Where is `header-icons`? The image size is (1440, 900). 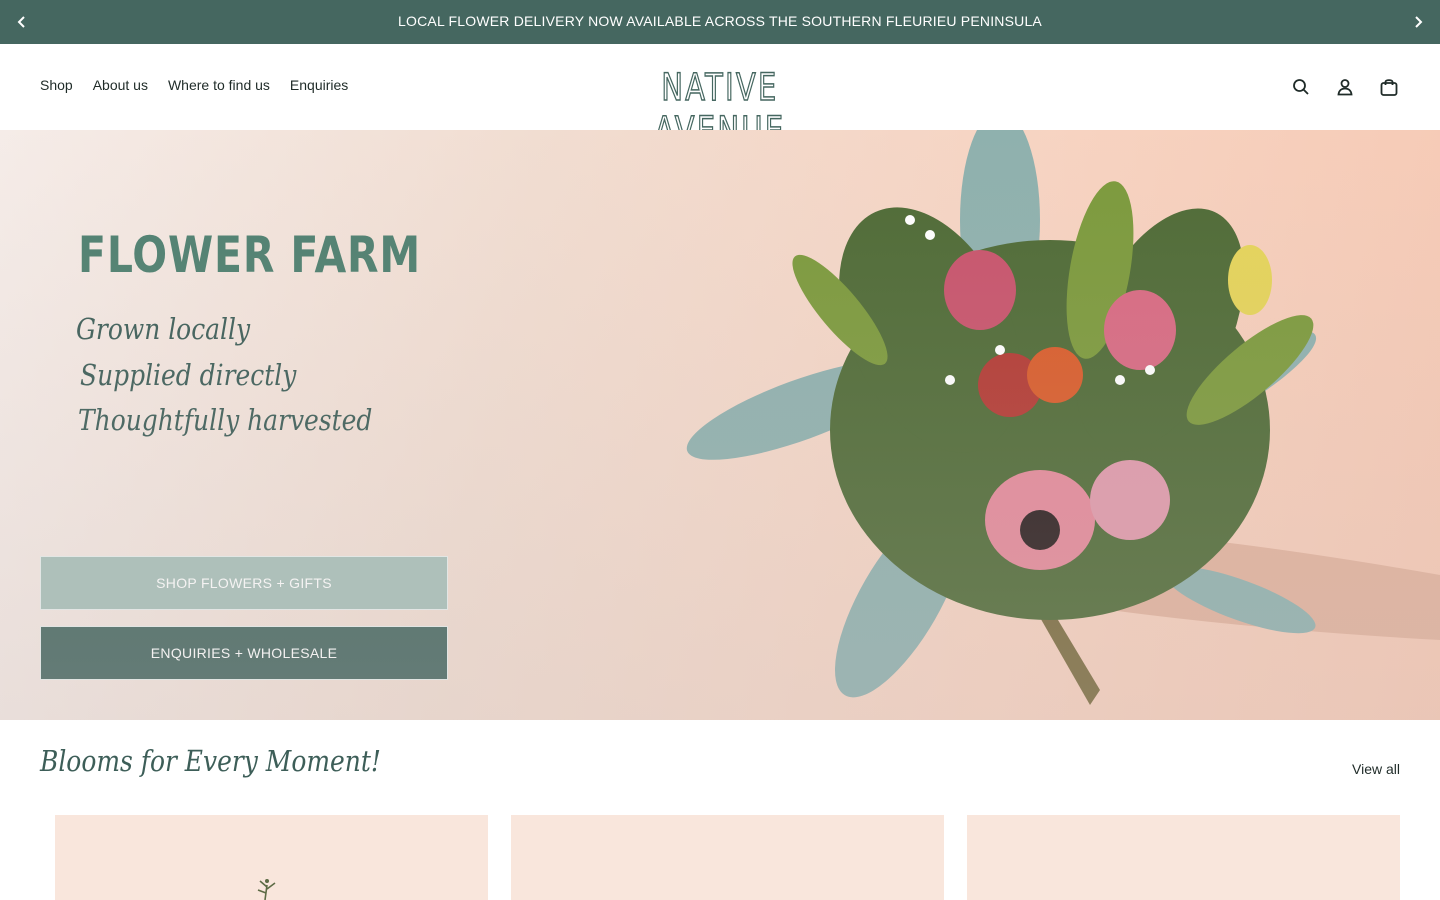 header-icons is located at coordinates (1345, 87).